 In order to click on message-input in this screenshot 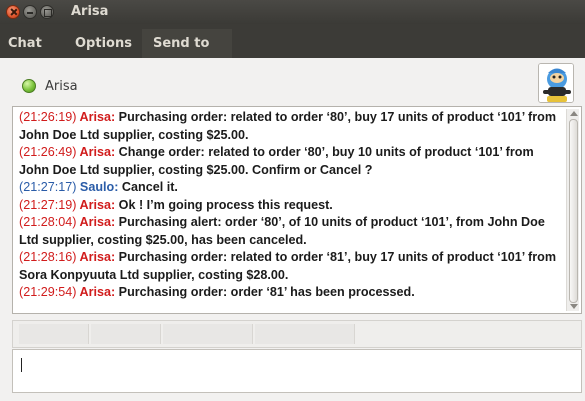, I will do `click(297, 371)`.